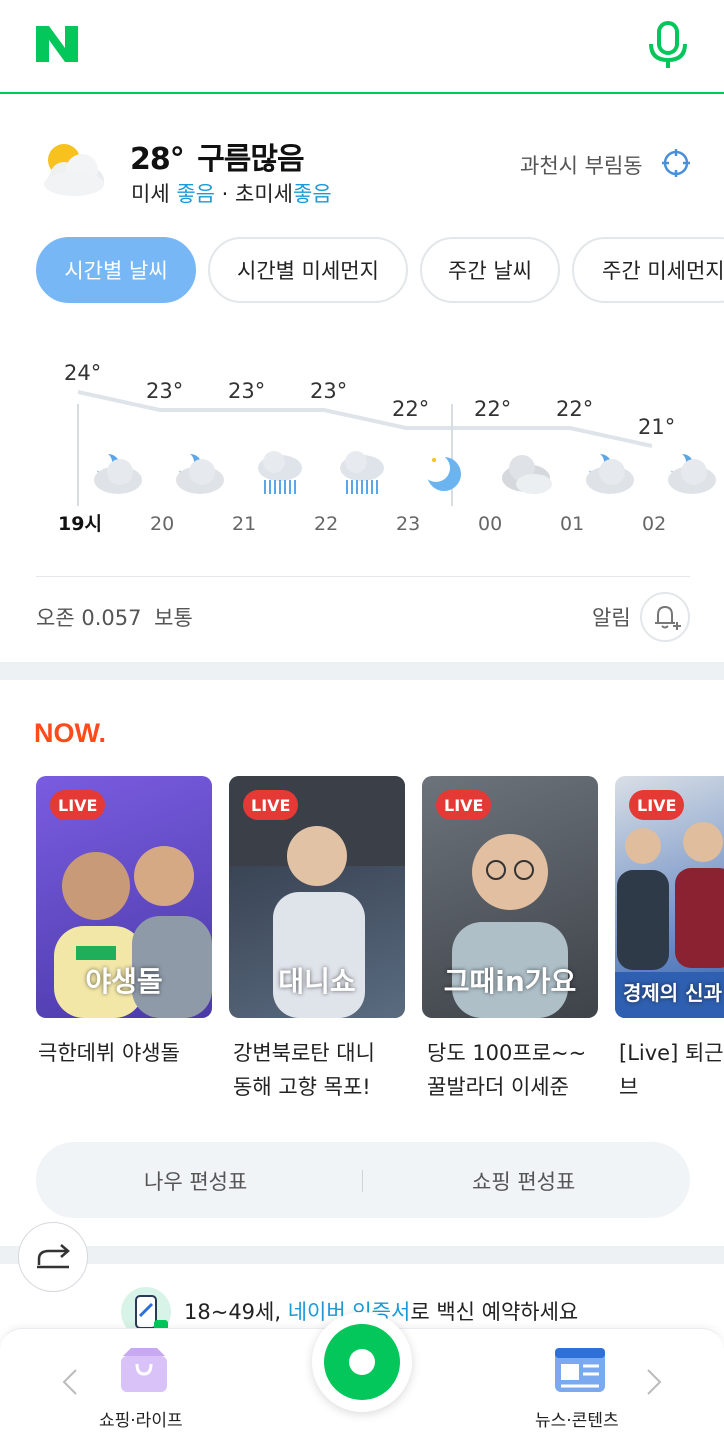 This screenshot has width=724, height=1438. What do you see at coordinates (80, 524) in the screenshot?
I see `hour-label: 19시` at bounding box center [80, 524].